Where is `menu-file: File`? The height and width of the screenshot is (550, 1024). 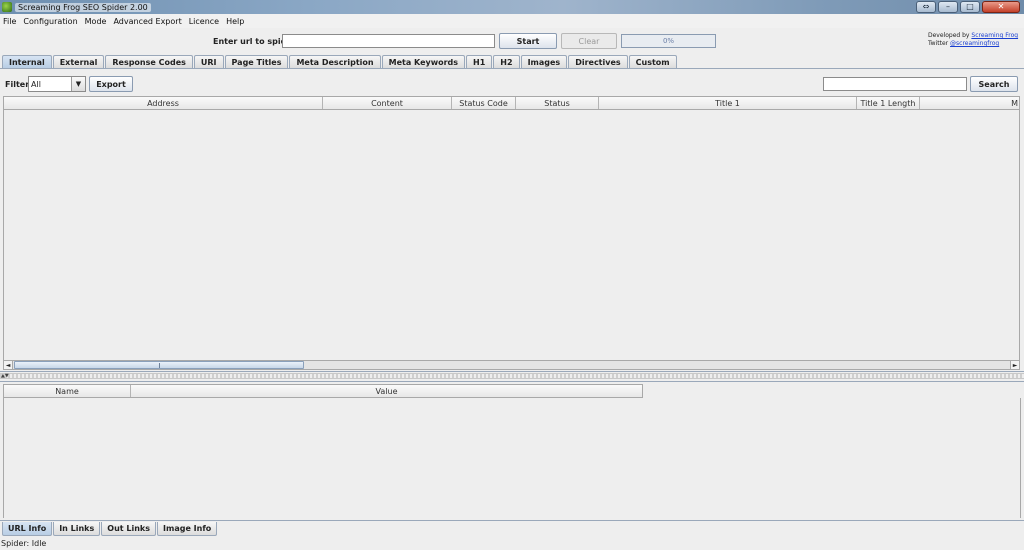 menu-file: File is located at coordinates (9, 21).